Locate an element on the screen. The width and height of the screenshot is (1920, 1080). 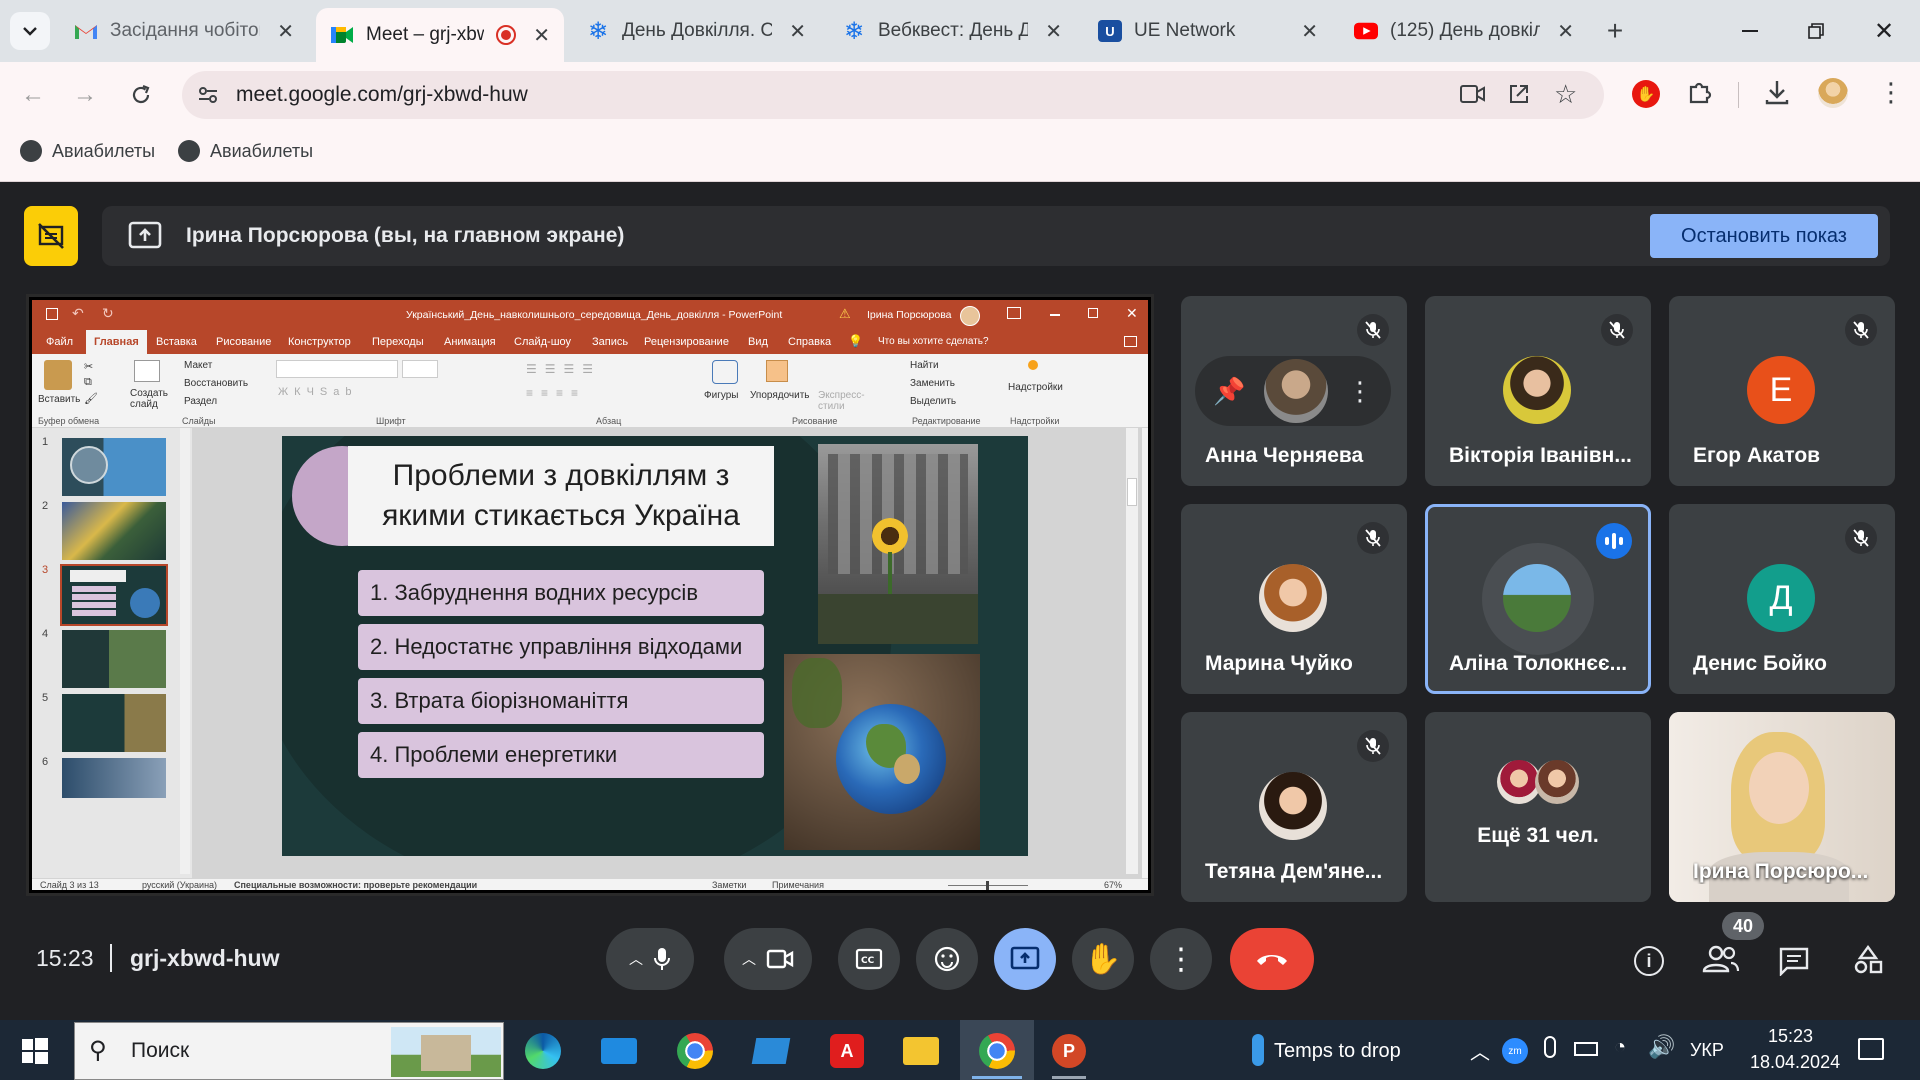
extensions-icon is located at coordinates (1700, 94).